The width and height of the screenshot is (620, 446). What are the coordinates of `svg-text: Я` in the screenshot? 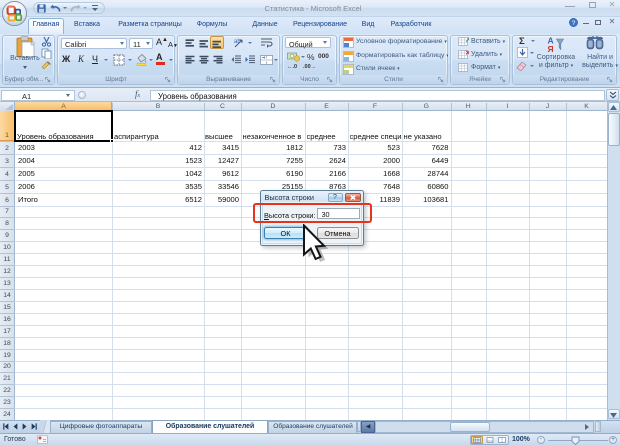 It's located at (551, 48).